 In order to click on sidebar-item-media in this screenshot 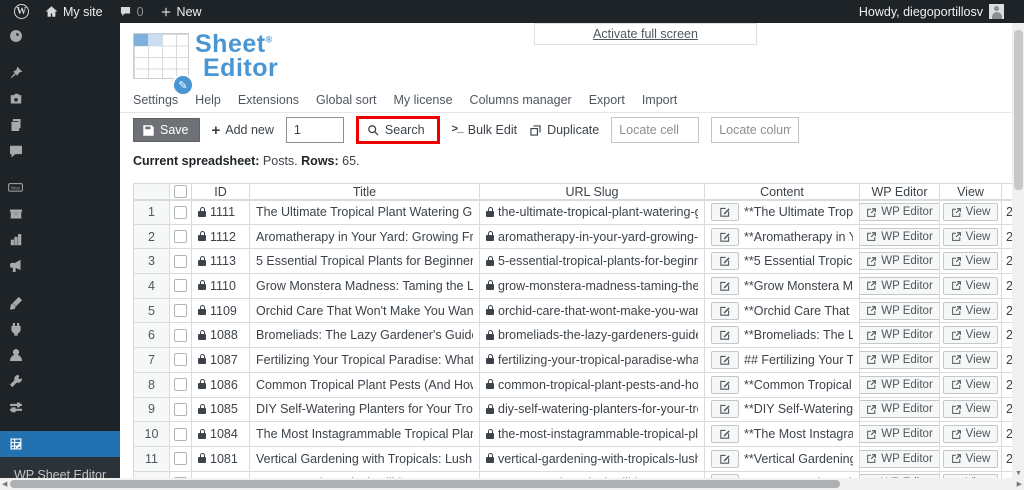, I will do `click(60, 99)`.